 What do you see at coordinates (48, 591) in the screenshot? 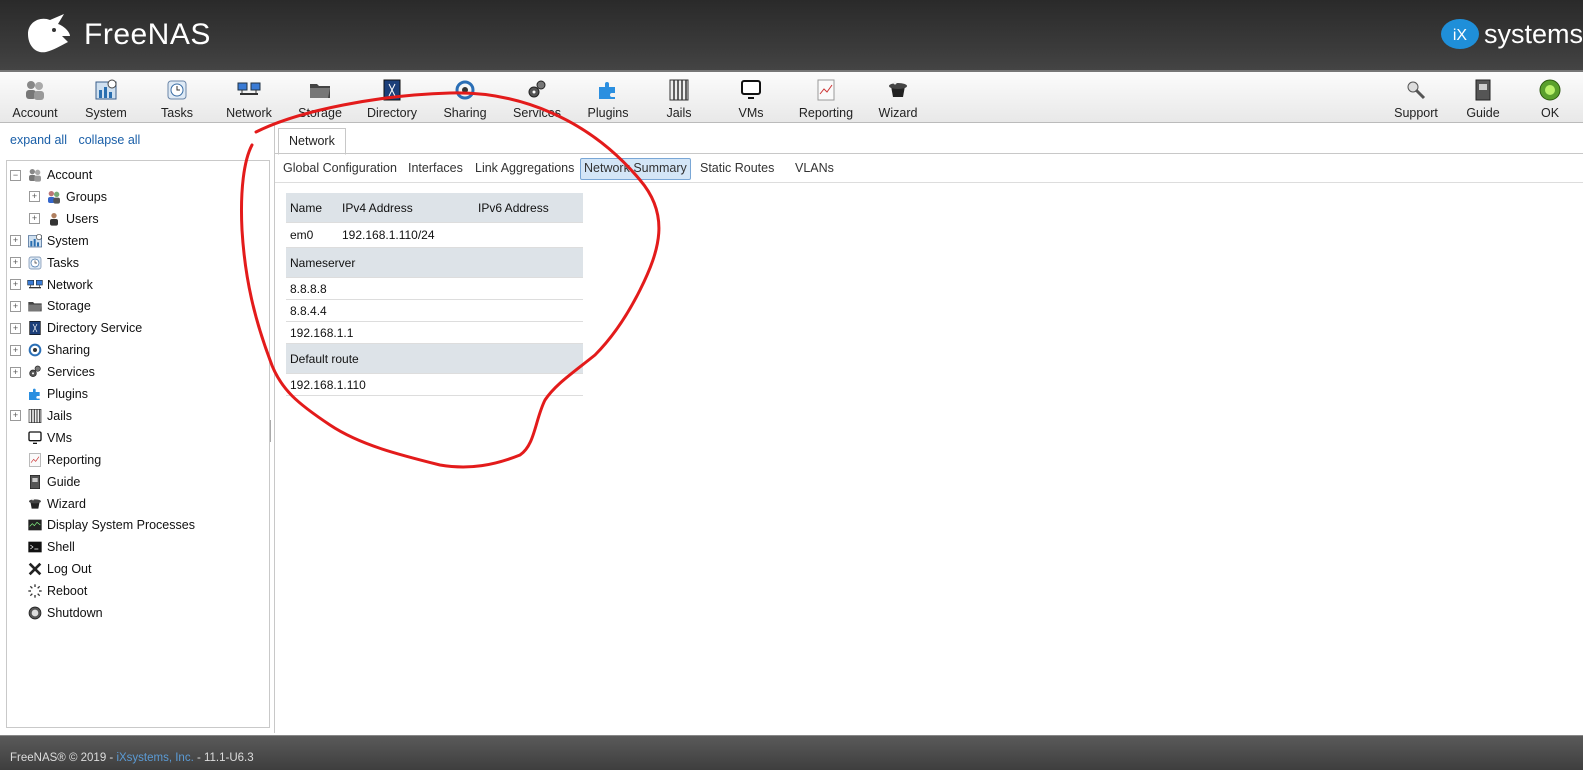
I see `tree-item-reboot: Reboot` at bounding box center [48, 591].